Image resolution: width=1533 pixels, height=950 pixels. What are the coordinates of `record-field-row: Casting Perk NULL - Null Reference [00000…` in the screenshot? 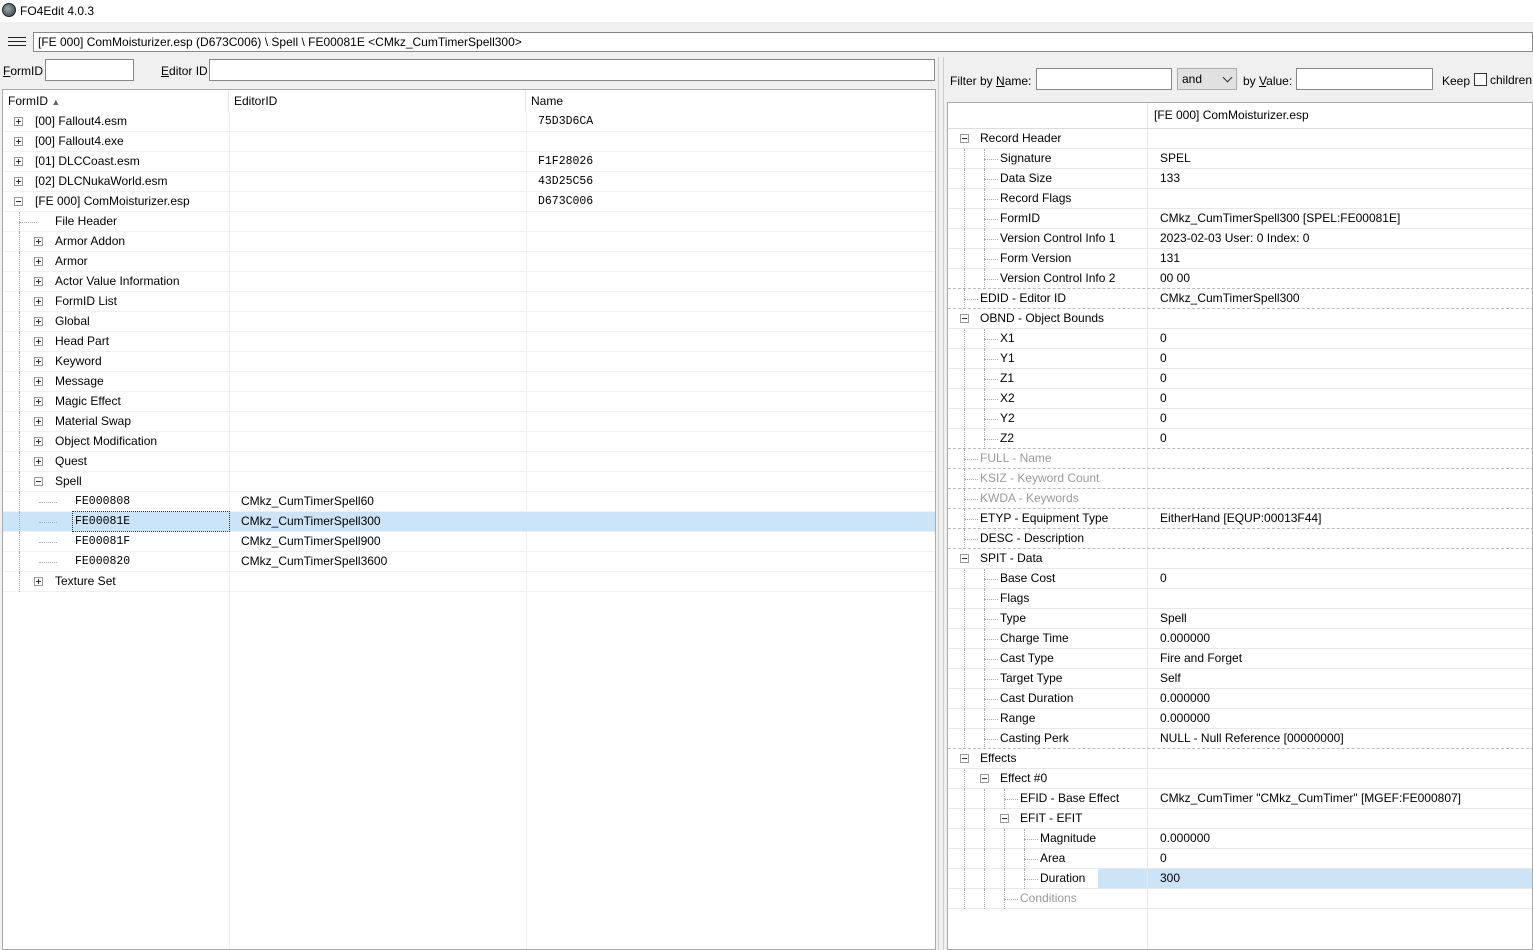 It's located at (1240, 739).